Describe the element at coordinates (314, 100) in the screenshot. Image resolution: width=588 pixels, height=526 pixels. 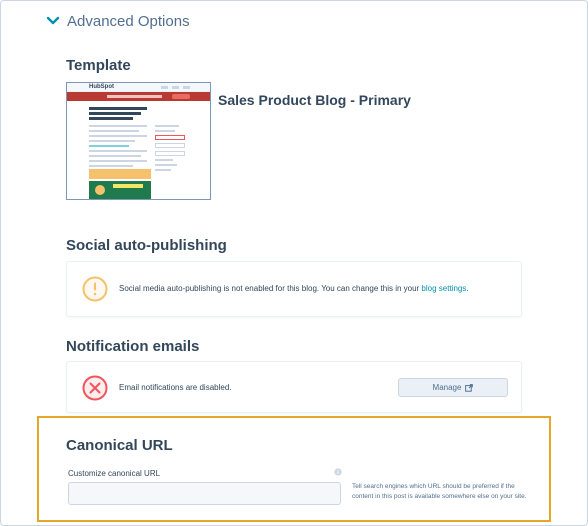
I see `template-name: Sales Product Blog - Primary` at that location.